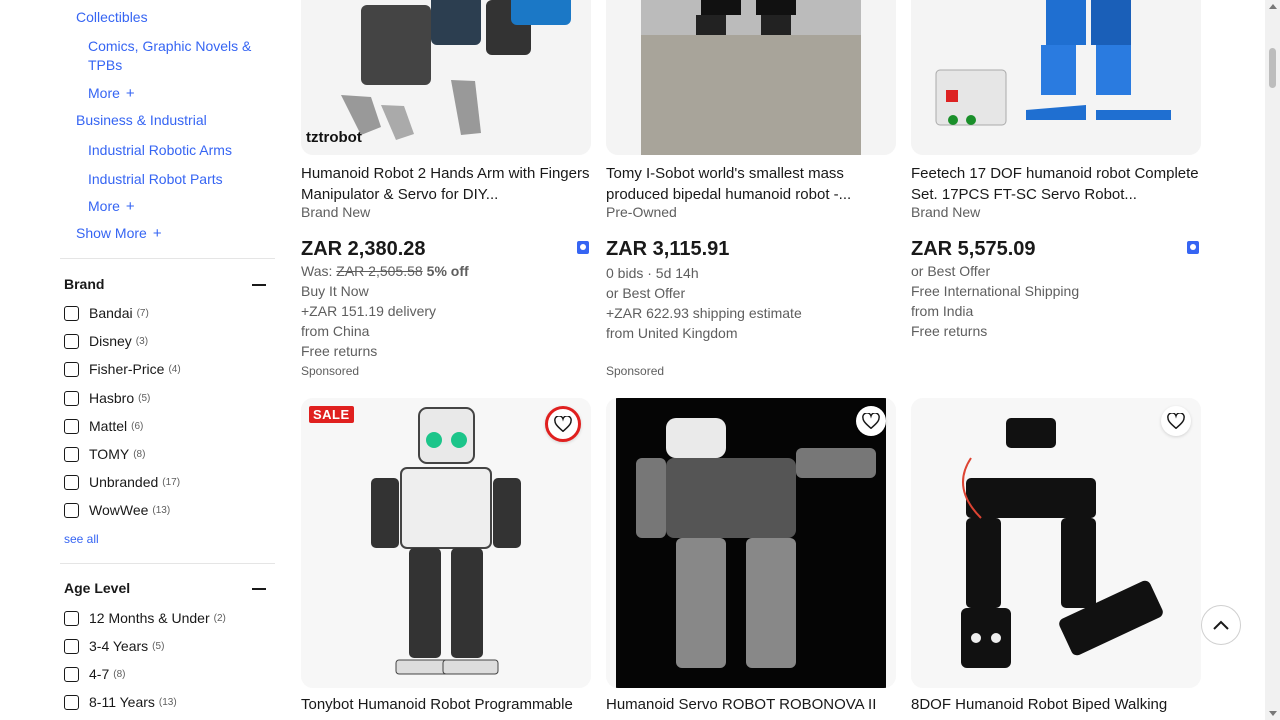 The height and width of the screenshot is (720, 1280). Describe the element at coordinates (1221, 625) in the screenshot. I see `back-to-top-button` at that location.